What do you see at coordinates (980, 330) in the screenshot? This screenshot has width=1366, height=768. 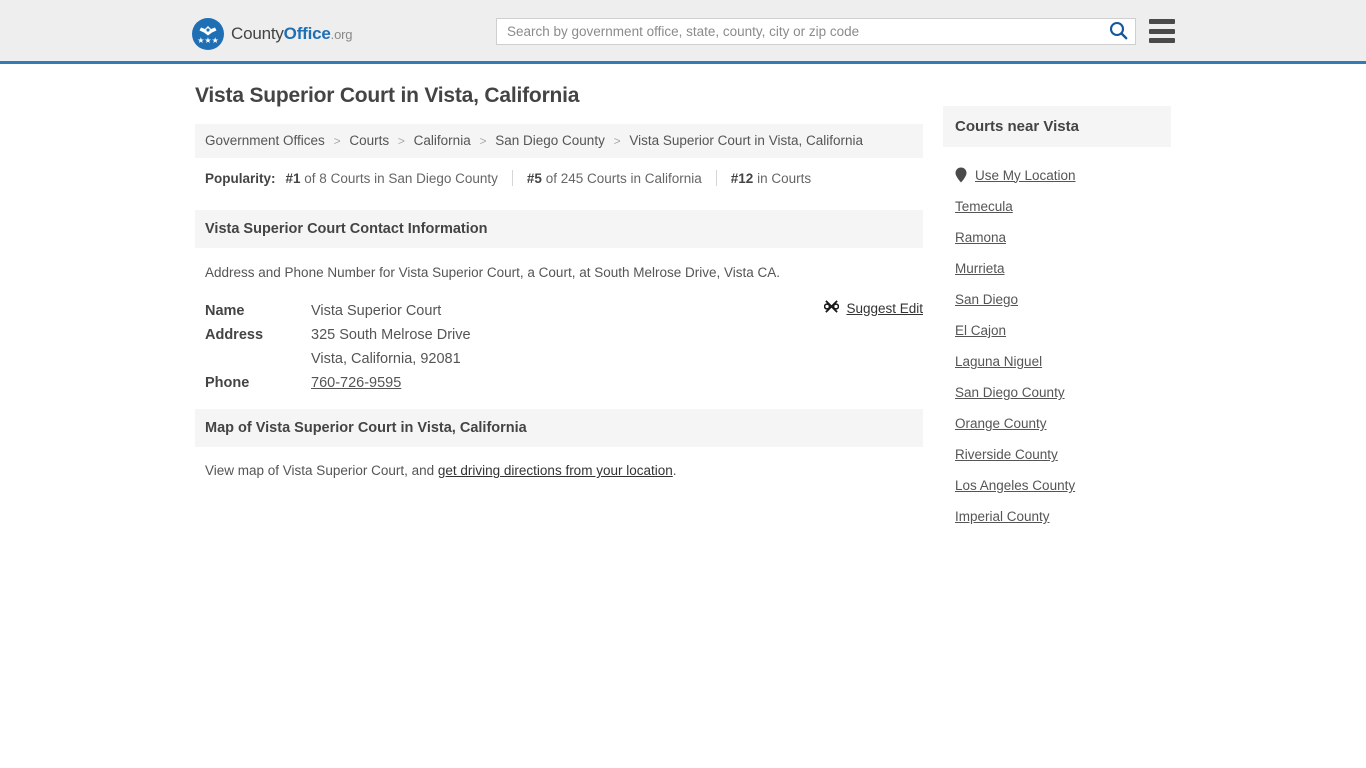 I see `sidebar-link-el-cajon: El Cajon` at bounding box center [980, 330].